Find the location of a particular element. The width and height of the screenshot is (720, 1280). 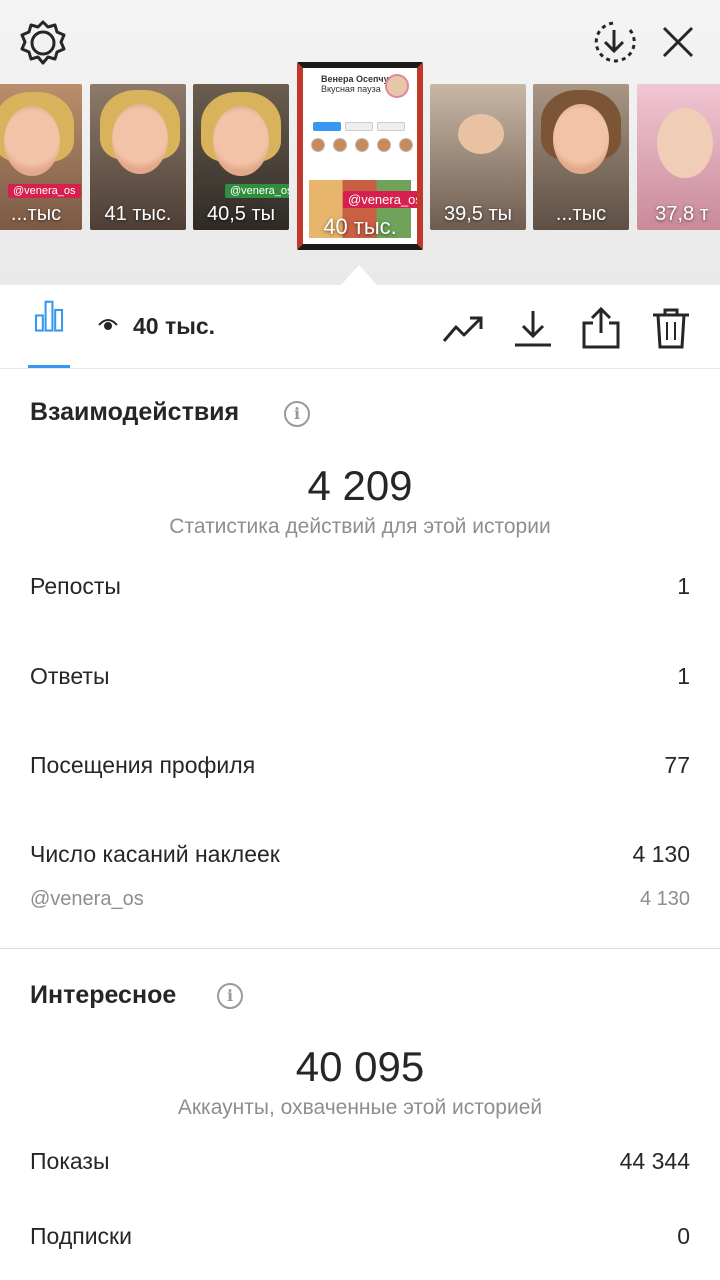

stat-label: Ответы is located at coordinates (70, 676).